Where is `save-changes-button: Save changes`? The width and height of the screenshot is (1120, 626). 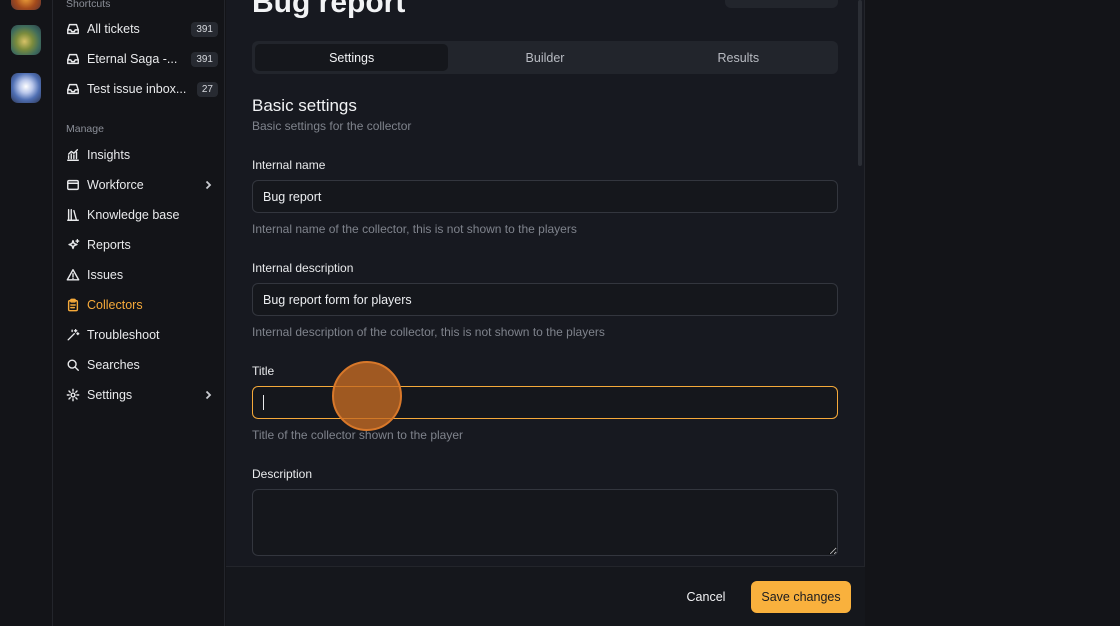 save-changes-button: Save changes is located at coordinates (801, 597).